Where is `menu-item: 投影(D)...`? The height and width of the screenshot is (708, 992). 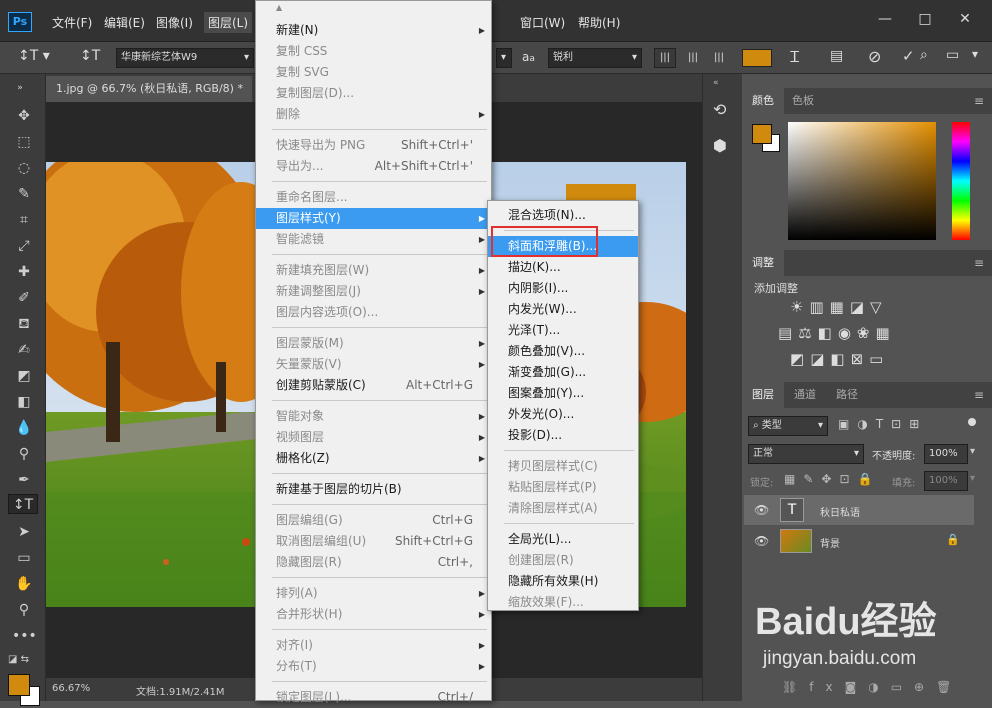 menu-item: 投影(D)... is located at coordinates (563, 435).